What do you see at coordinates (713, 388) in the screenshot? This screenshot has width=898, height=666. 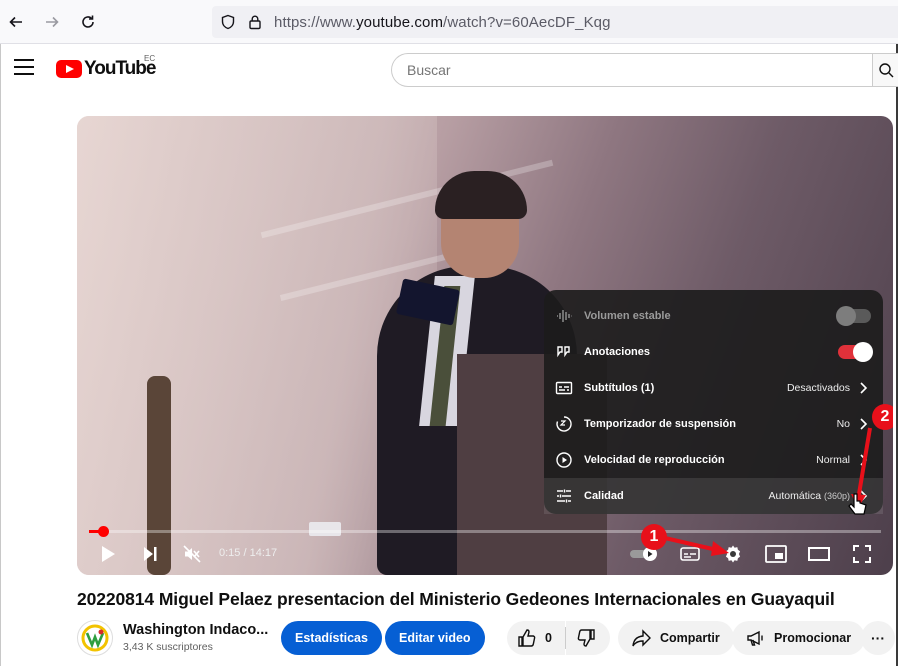 I see `setting-subtitles: Subtítulos (1) Desactivados` at bounding box center [713, 388].